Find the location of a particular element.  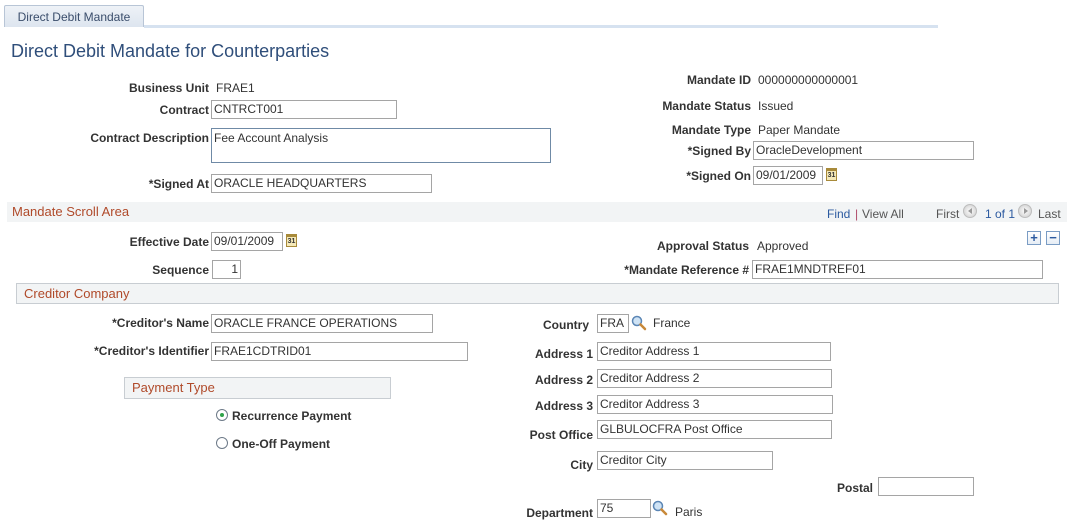

creditors-identifier-label: *Creditor's Identifier is located at coordinates (151, 351).